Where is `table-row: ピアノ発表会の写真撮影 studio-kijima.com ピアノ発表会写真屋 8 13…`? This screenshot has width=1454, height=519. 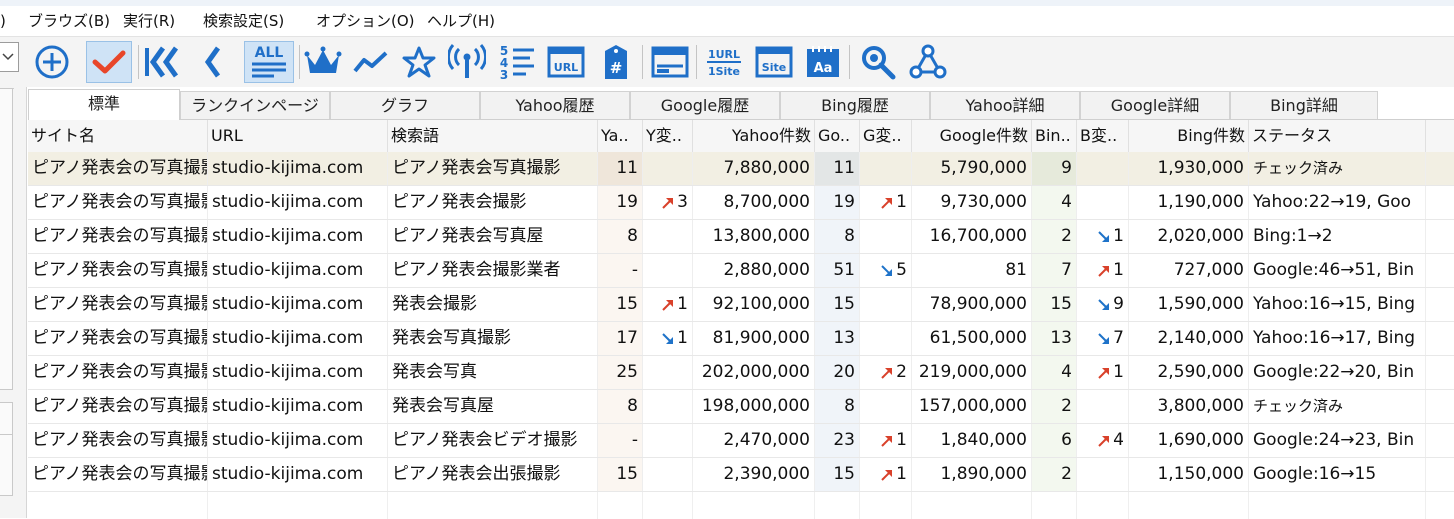 table-row: ピアノ発表会の写真撮影 studio-kijima.com ピアノ発表会写真屋 8 13… is located at coordinates (741, 237).